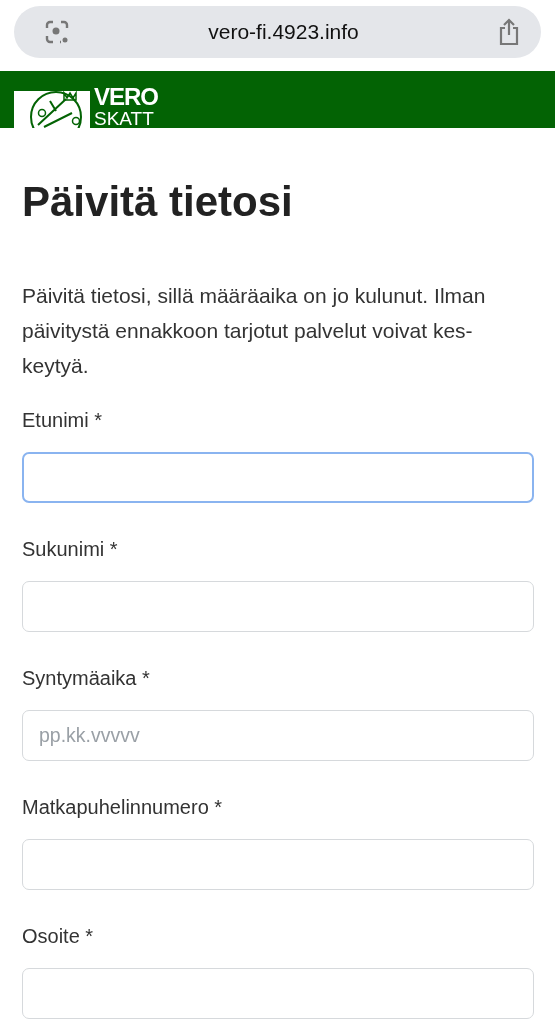  What do you see at coordinates (86, 678) in the screenshot?
I see `field-label: Syntymäaika *` at bounding box center [86, 678].